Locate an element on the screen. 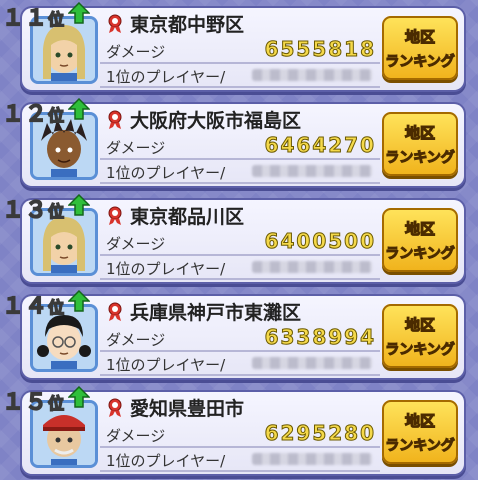 This screenshot has width=478, height=480. region-name: 東京都中野区 is located at coordinates (187, 25).